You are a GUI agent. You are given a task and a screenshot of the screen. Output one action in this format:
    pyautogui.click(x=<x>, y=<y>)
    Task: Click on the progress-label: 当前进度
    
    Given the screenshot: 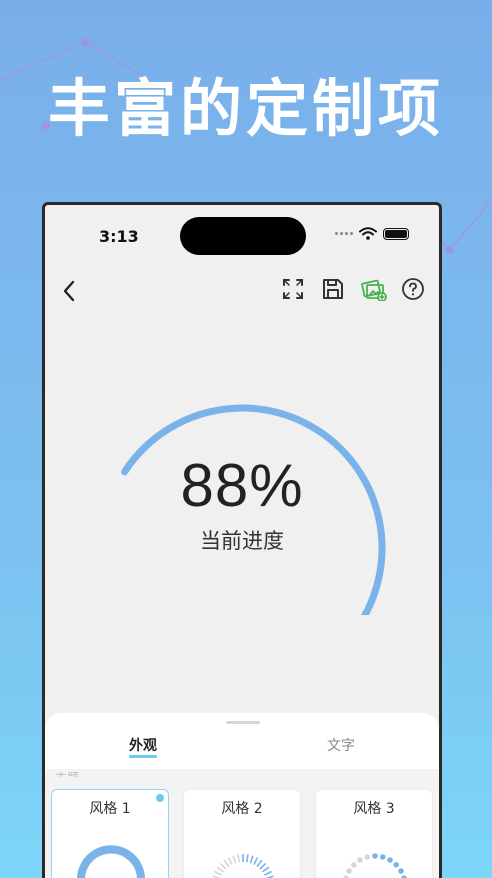 What is the action you would take?
    pyautogui.click(x=242, y=541)
    